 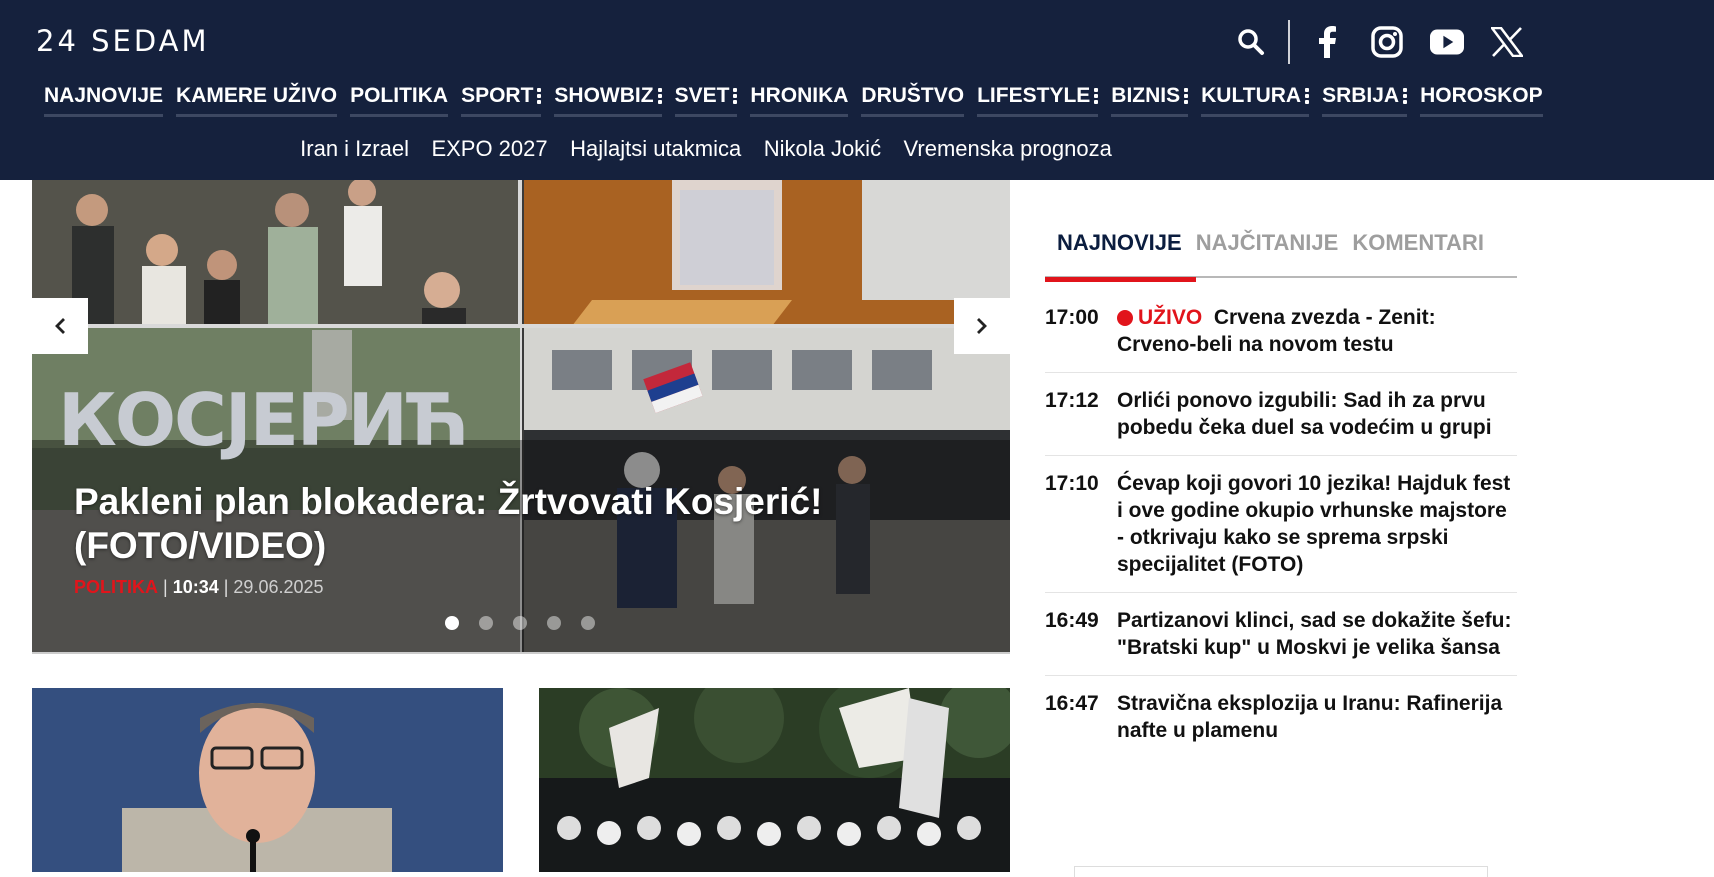 I want to click on news-time: 17:12, so click(x=1072, y=400).